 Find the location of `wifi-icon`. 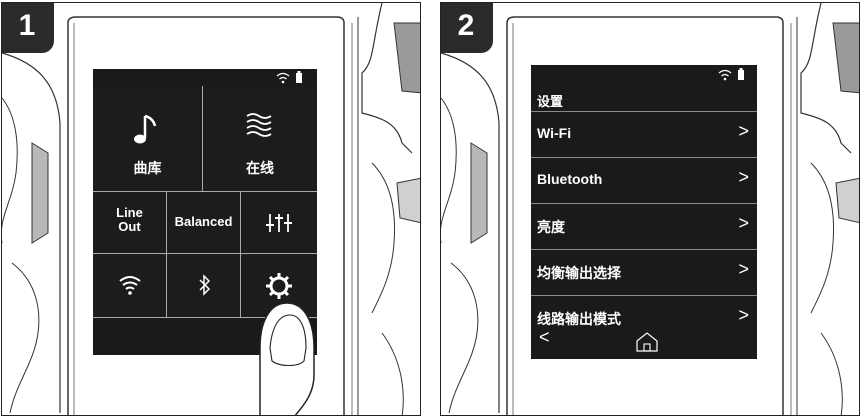

wifi-icon is located at coordinates (130, 285).